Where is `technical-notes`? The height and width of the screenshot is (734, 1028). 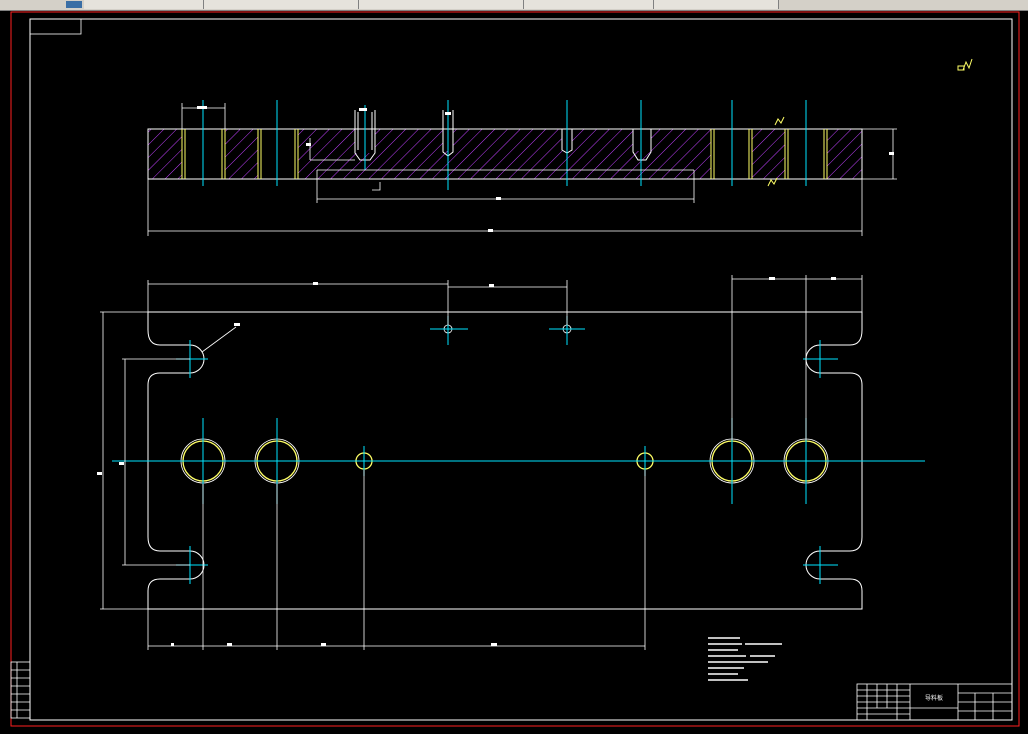 technical-notes is located at coordinates (745, 659).